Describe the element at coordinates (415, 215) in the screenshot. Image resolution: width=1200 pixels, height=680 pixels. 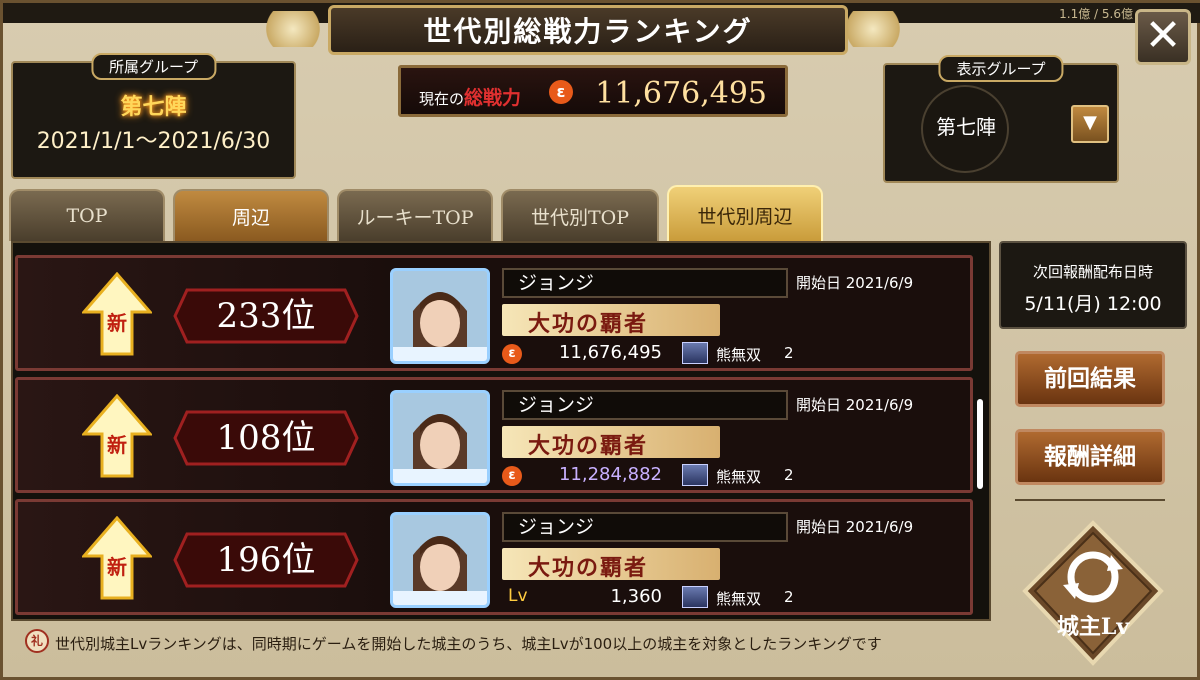
I see `tab-rookie-top: ルーキーTOP` at that location.